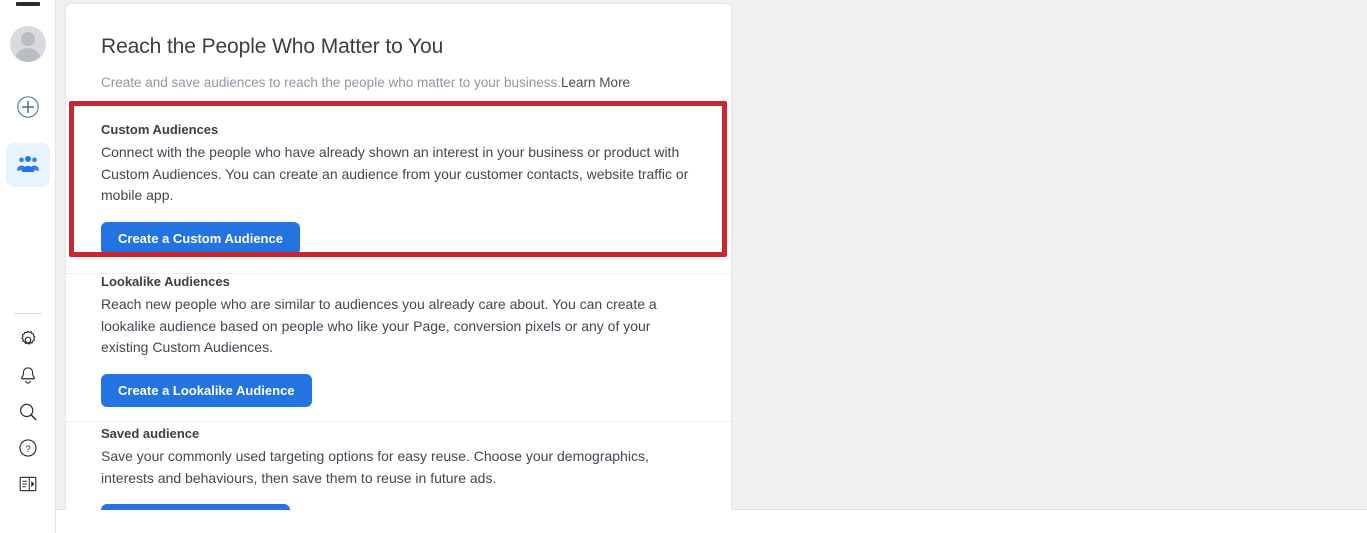 The height and width of the screenshot is (533, 1367). What do you see at coordinates (28, 55) in the screenshot?
I see `avatar-body-icon` at bounding box center [28, 55].